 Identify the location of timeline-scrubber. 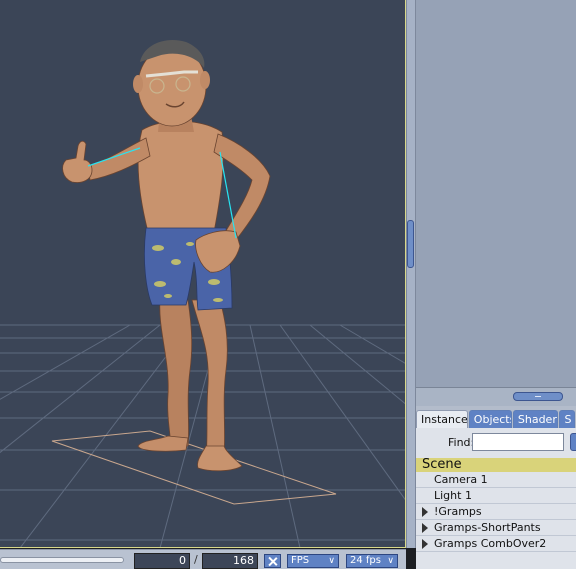
(62, 560).